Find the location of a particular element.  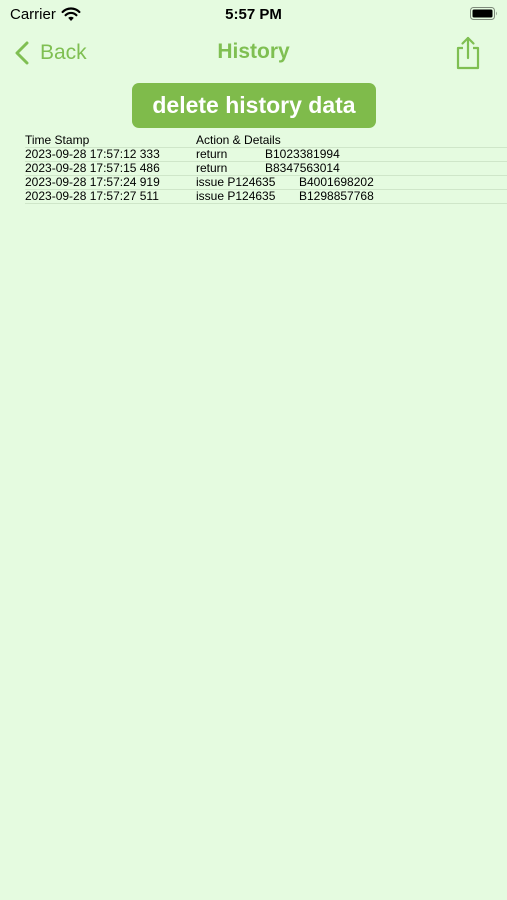

battery-full-icon is located at coordinates (483, 13).